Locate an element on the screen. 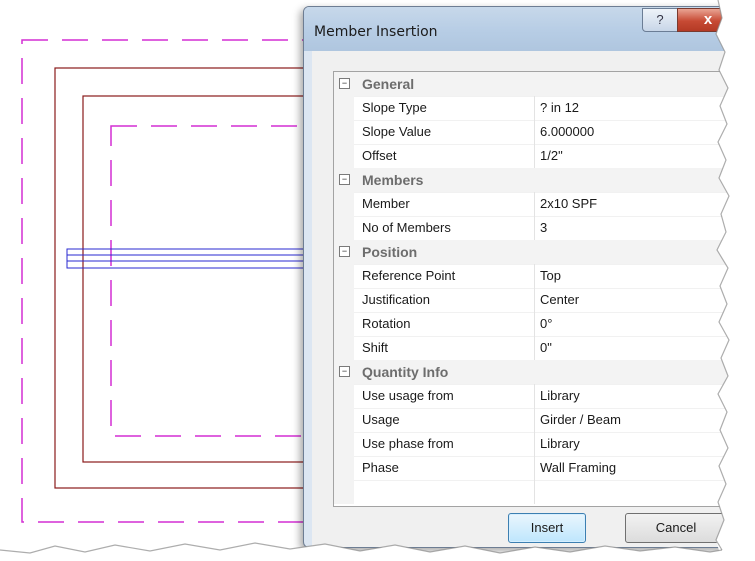 The image size is (755, 561). beam-member-lines is located at coordinates (189, 258).